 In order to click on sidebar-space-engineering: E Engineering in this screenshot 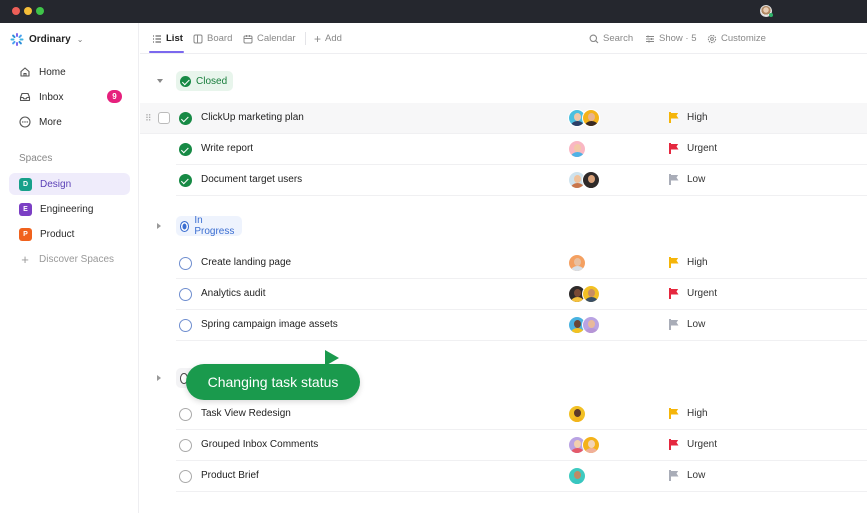, I will do `click(69, 209)`.